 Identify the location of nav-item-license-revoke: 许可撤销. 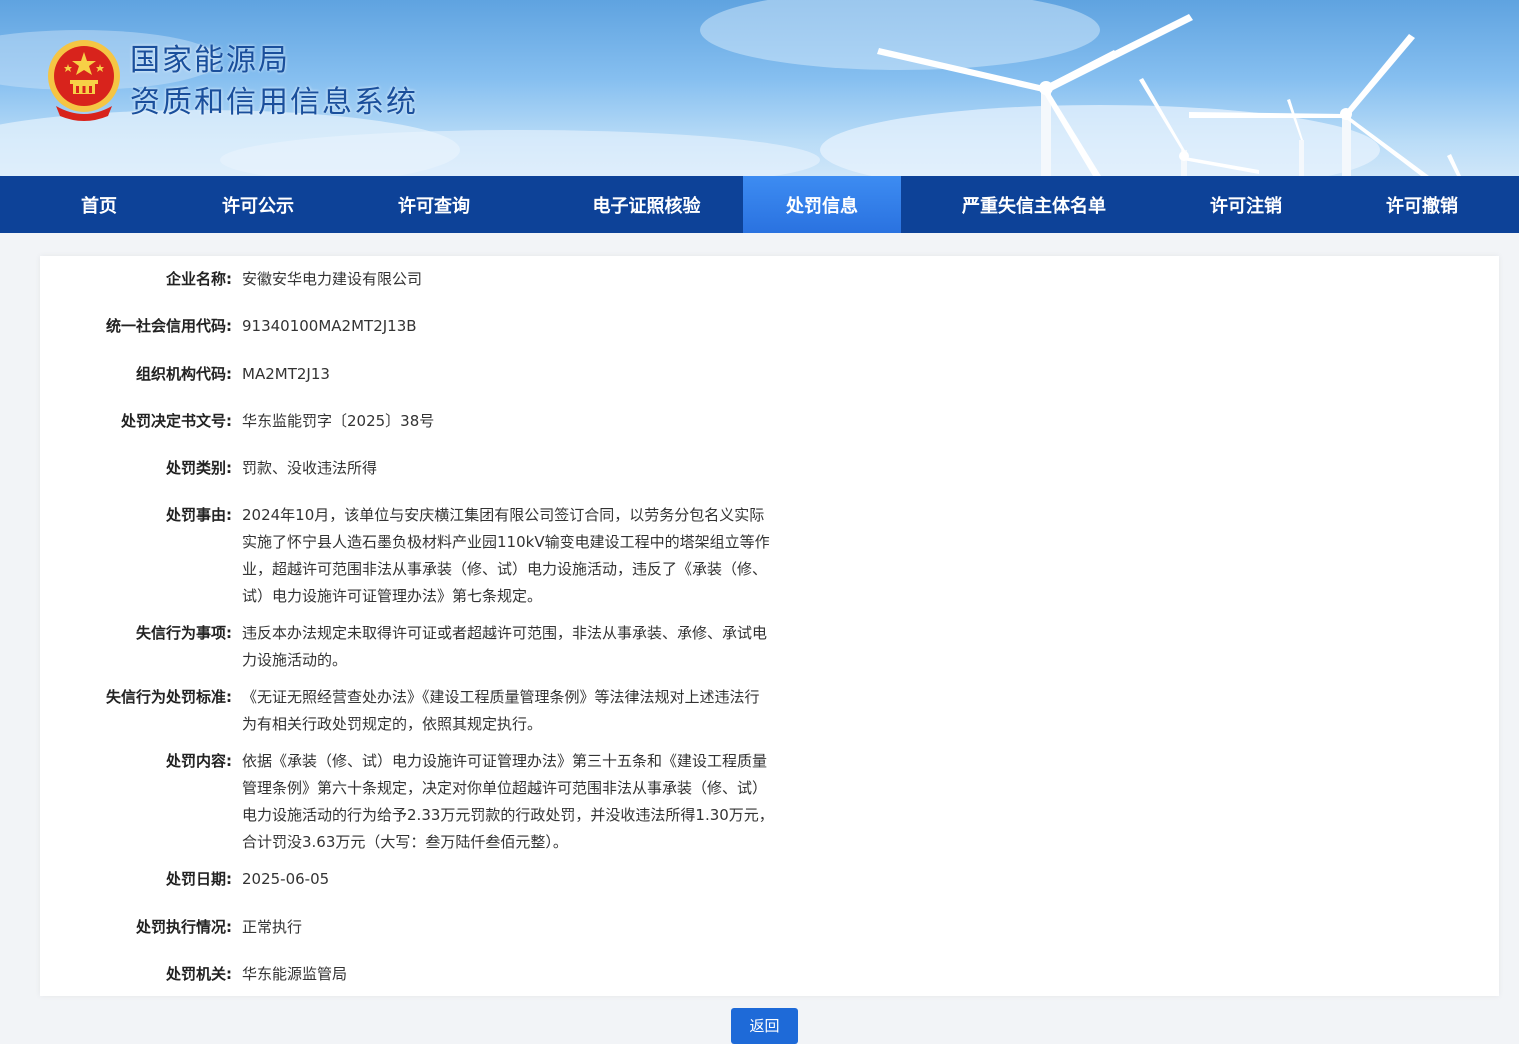
(1422, 204).